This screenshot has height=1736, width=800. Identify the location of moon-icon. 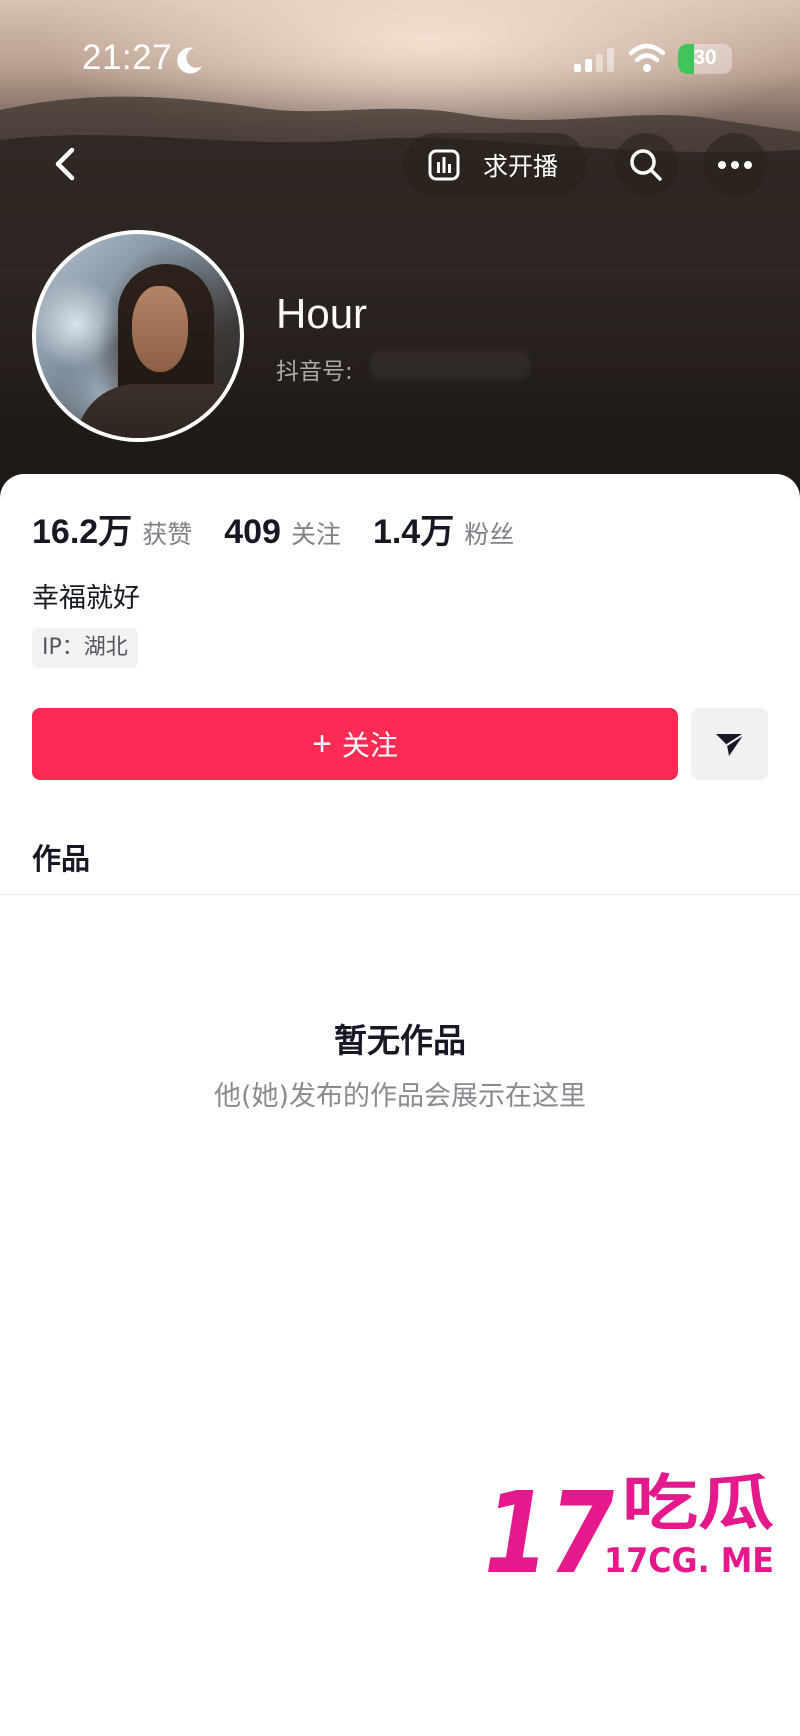
(189, 60).